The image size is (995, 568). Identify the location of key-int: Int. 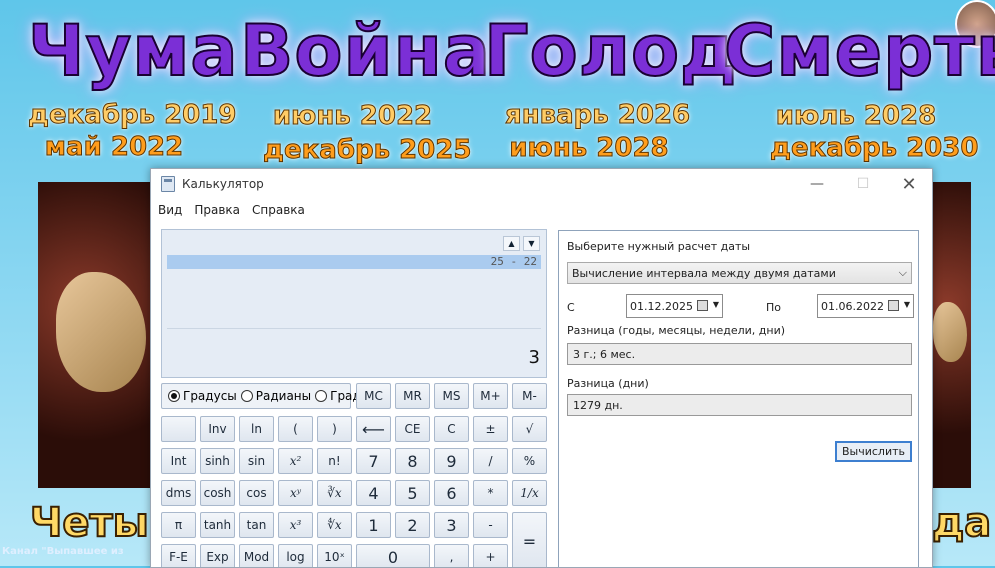
(178, 461).